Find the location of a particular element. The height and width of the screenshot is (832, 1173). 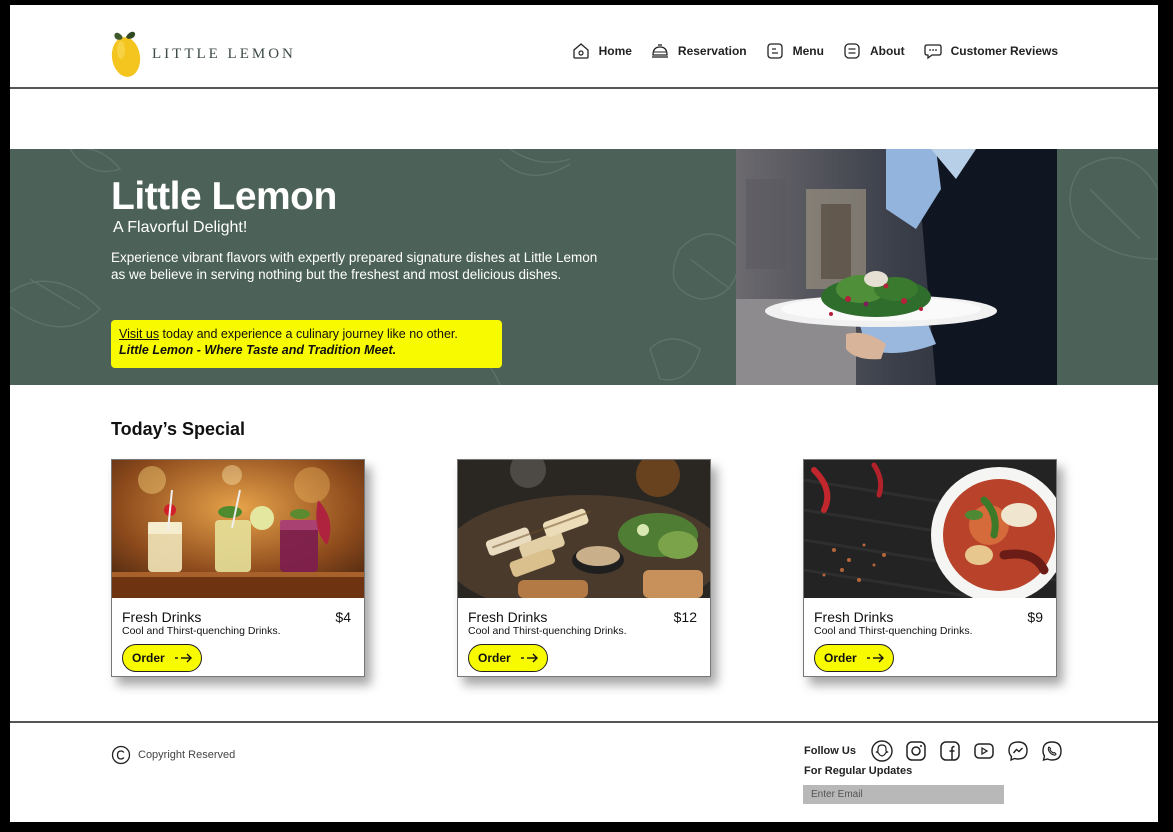

nav-reservation: Reservation is located at coordinates (698, 51).